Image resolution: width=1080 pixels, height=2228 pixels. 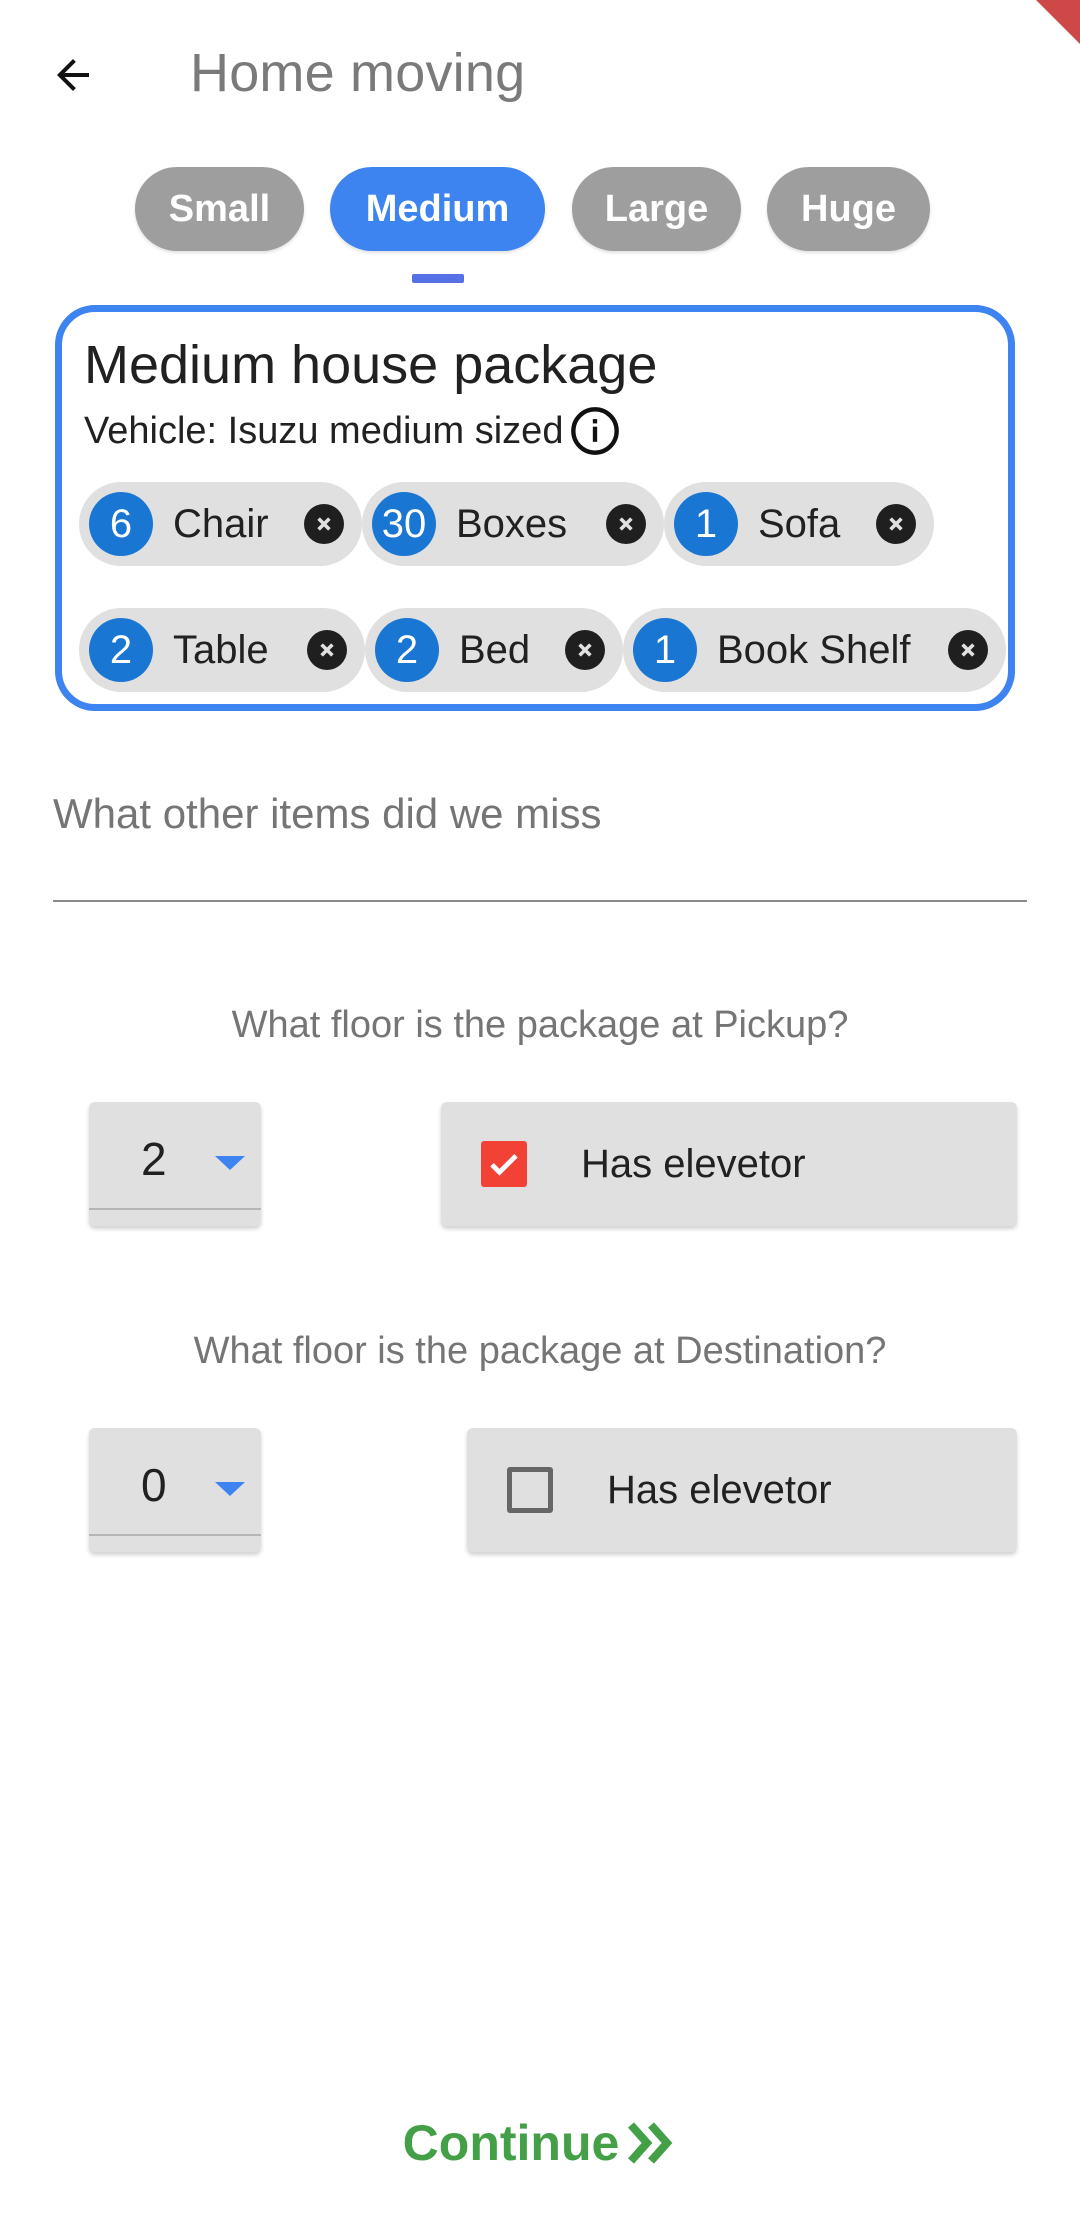 I want to click on chip-label: Sofa, so click(x=799, y=523).